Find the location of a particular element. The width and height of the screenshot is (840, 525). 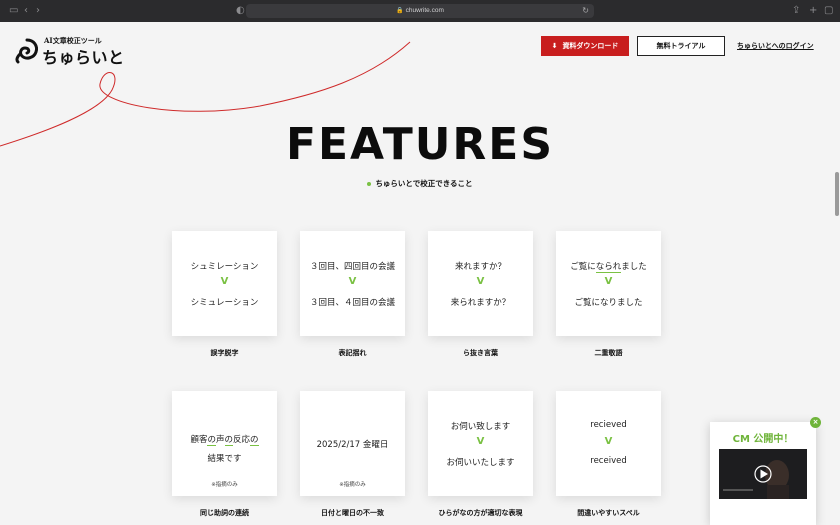

download-icon: ⬇ is located at coordinates (554, 46).